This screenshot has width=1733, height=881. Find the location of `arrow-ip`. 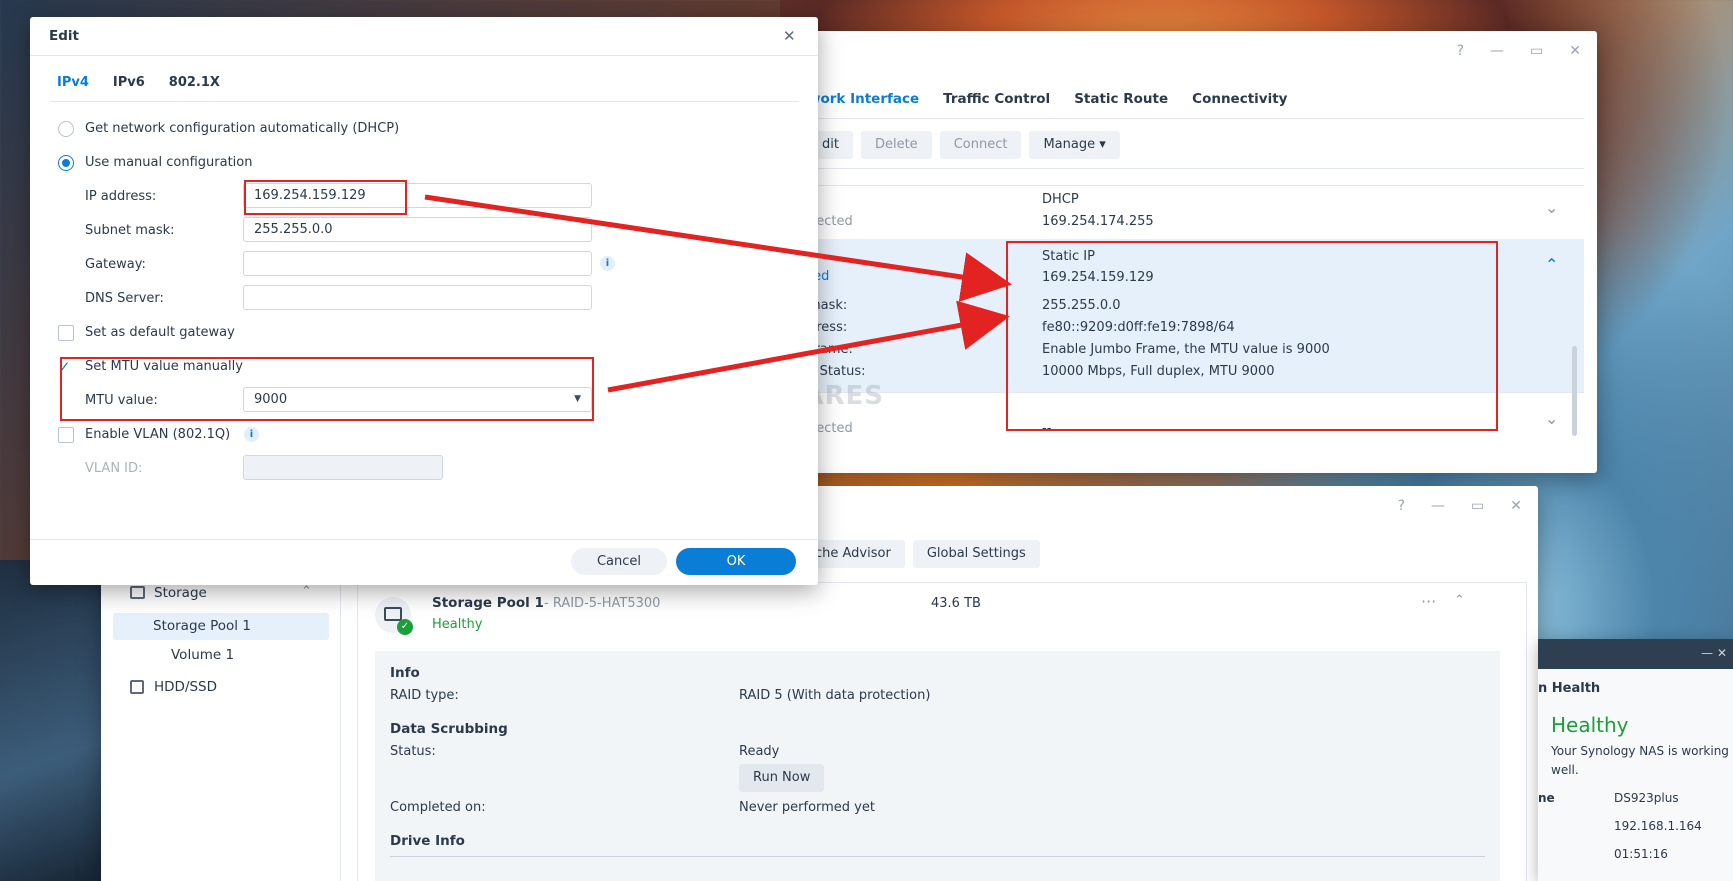

arrow-ip is located at coordinates (718, 248).